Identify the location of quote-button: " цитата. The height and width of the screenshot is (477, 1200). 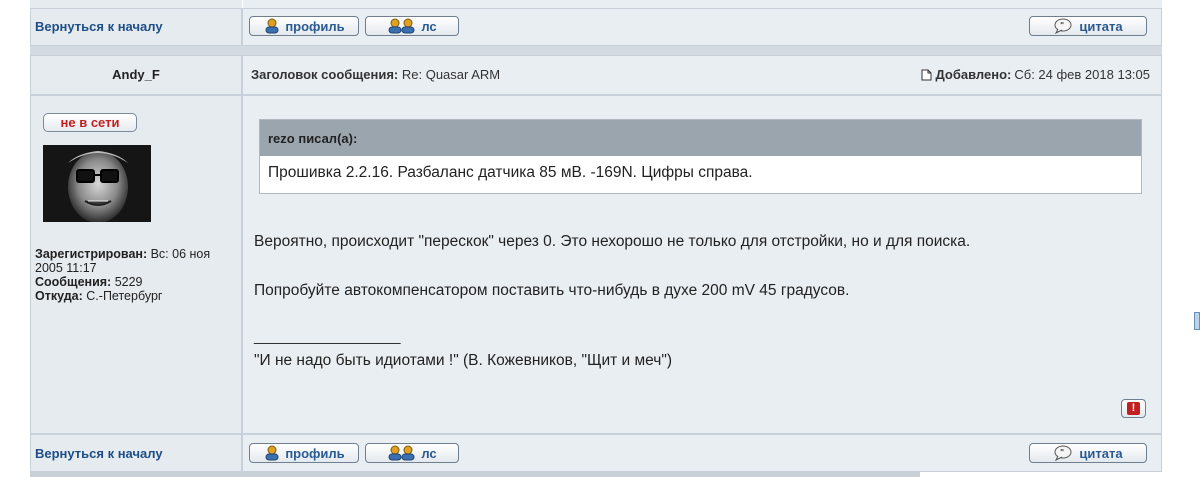
(1088, 26).